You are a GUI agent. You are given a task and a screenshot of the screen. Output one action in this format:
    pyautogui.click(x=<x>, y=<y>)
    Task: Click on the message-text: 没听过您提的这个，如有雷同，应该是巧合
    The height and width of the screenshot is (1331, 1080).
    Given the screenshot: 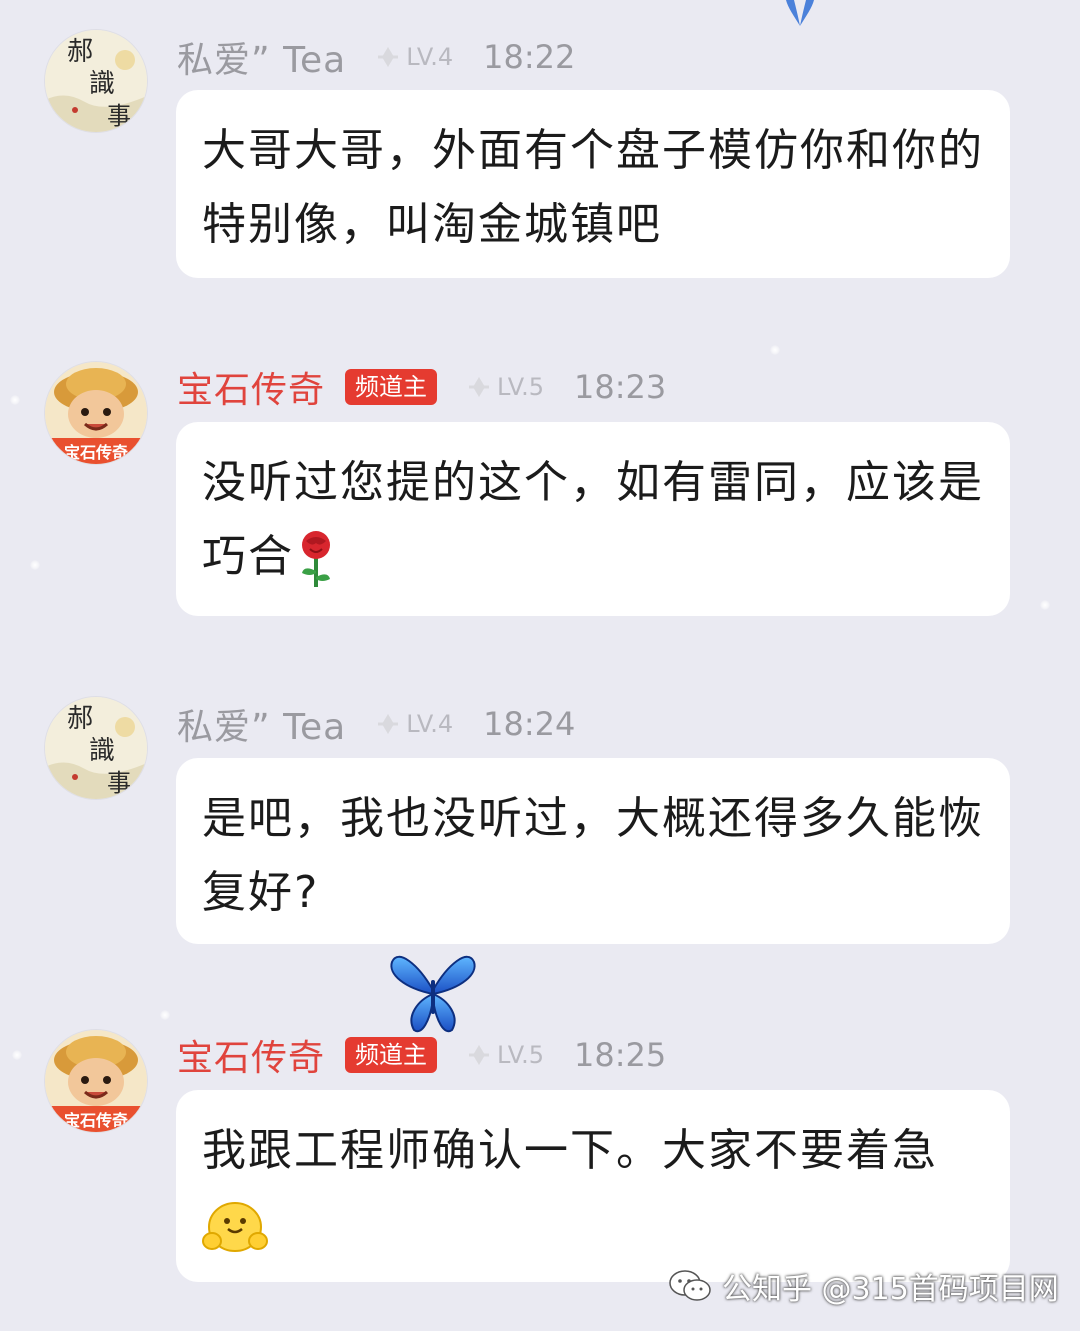 What is the action you would take?
    pyautogui.click(x=593, y=520)
    